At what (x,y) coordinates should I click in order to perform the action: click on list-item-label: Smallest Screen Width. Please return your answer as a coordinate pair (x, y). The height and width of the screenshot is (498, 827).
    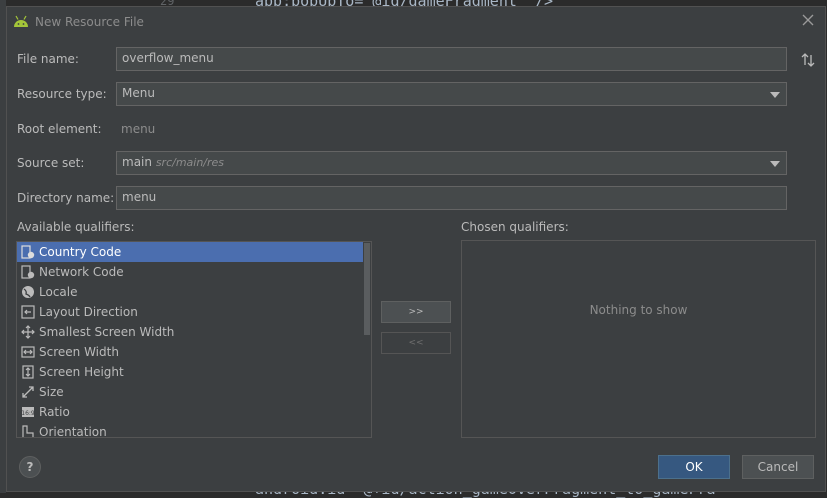
    Looking at the image, I should click on (107, 332).